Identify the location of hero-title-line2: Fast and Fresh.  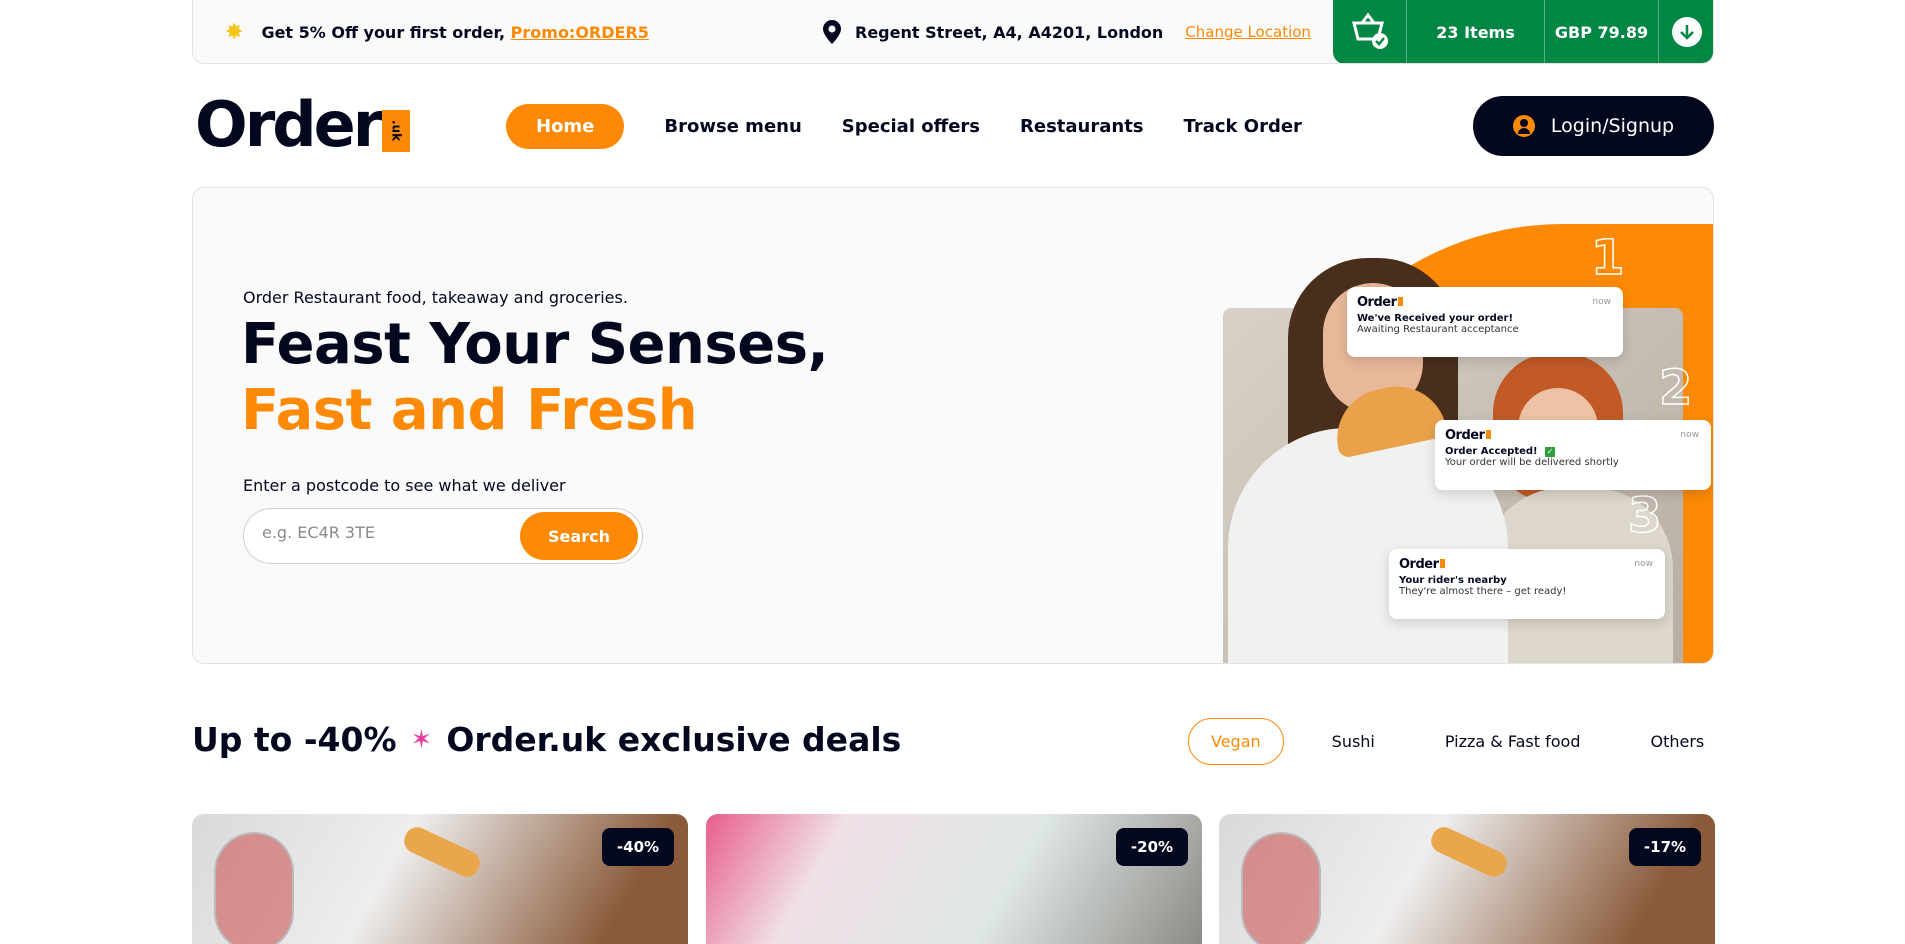
(469, 410).